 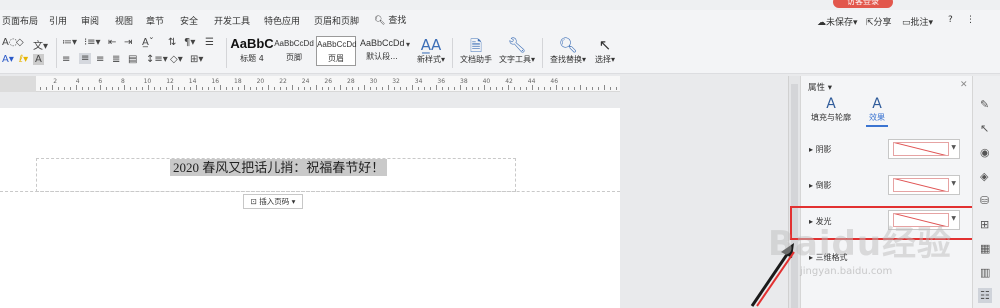 What do you see at coordinates (189, 20) in the screenshot?
I see `menu-security: 安全` at bounding box center [189, 20].